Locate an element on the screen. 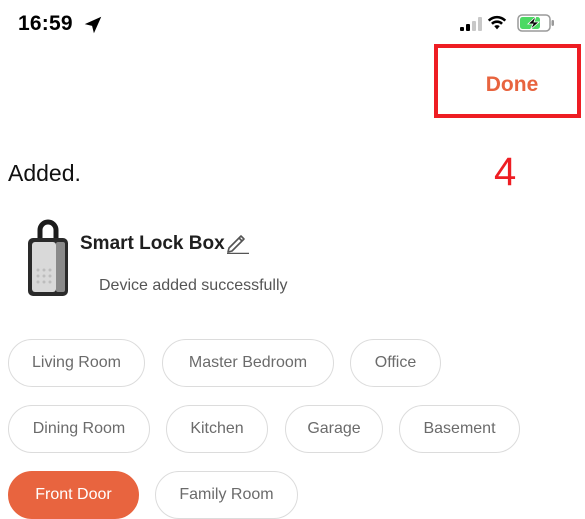 The height and width of the screenshot is (519, 585). room-chip-master-bedroom: Master Bedroom is located at coordinates (248, 363).